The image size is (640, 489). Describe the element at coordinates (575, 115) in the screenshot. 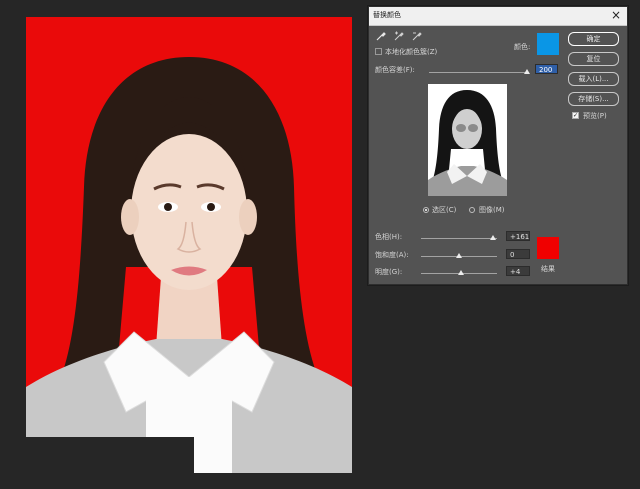

I see `preview-checkbox: ✓` at that location.